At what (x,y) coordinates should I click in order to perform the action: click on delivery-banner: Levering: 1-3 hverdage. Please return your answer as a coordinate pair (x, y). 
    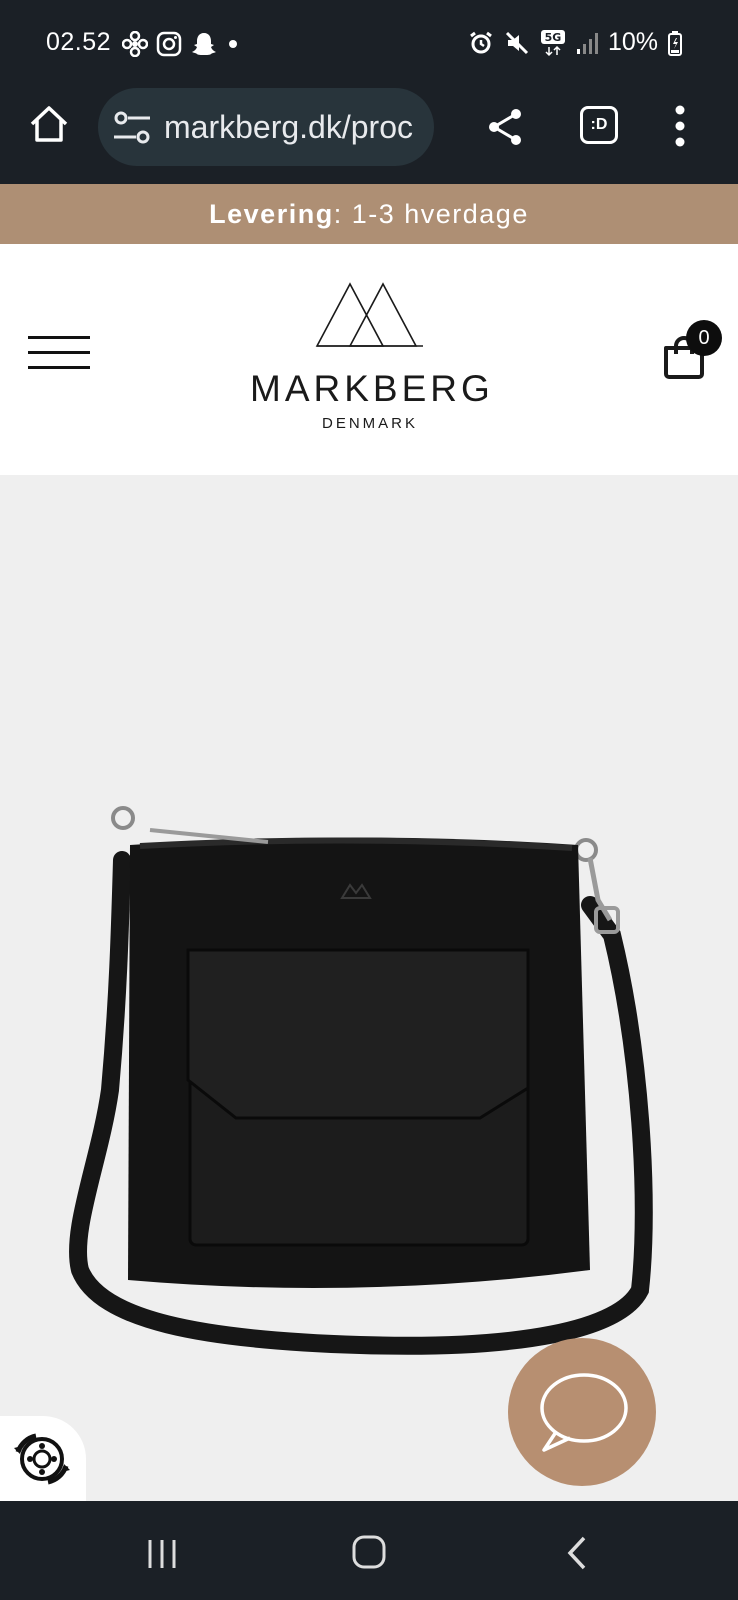
    Looking at the image, I should click on (369, 214).